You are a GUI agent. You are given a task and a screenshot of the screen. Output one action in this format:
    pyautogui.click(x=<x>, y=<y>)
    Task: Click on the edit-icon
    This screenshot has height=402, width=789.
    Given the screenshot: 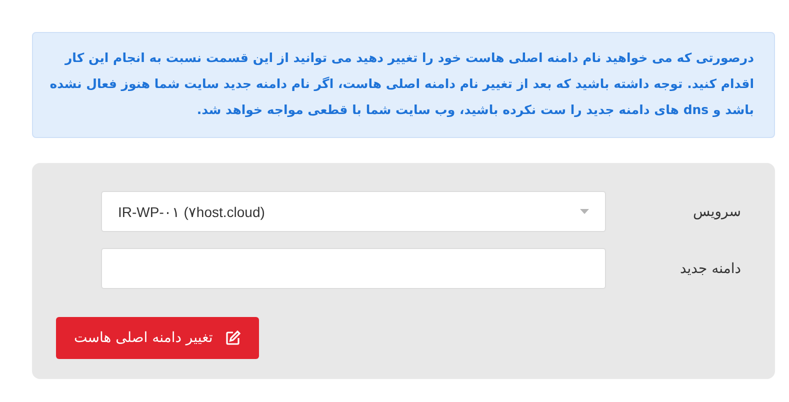 What is the action you would take?
    pyautogui.click(x=232, y=338)
    